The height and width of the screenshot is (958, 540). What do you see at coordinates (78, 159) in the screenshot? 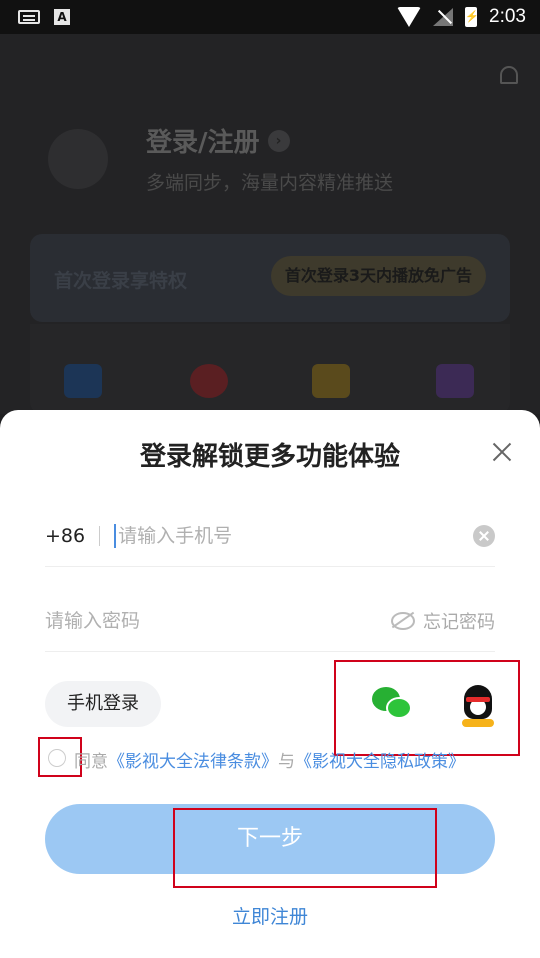
I see `avatar` at bounding box center [78, 159].